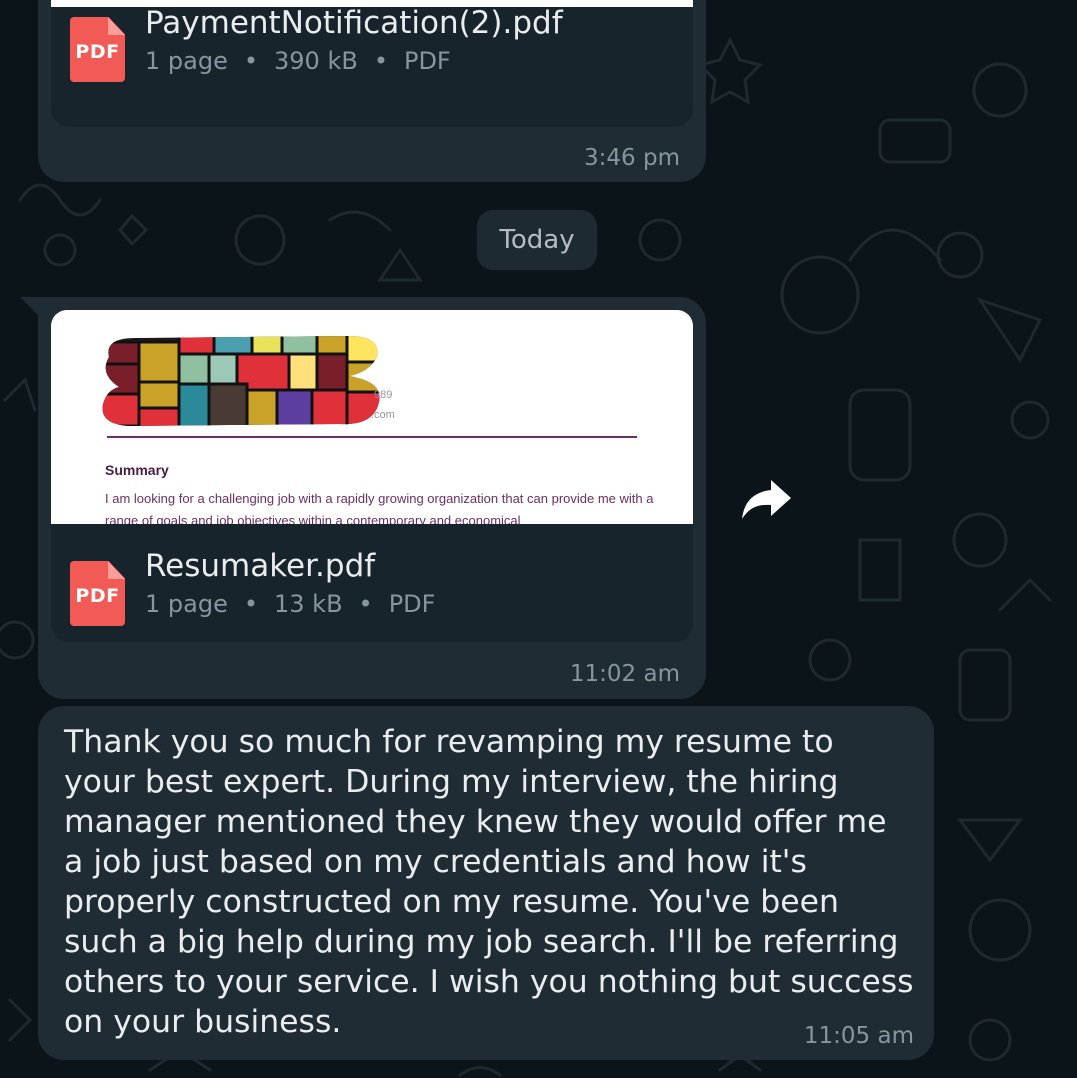 The image size is (1077, 1078). What do you see at coordinates (383, 415) in the screenshot?
I see `preview-fragment: .com` at bounding box center [383, 415].